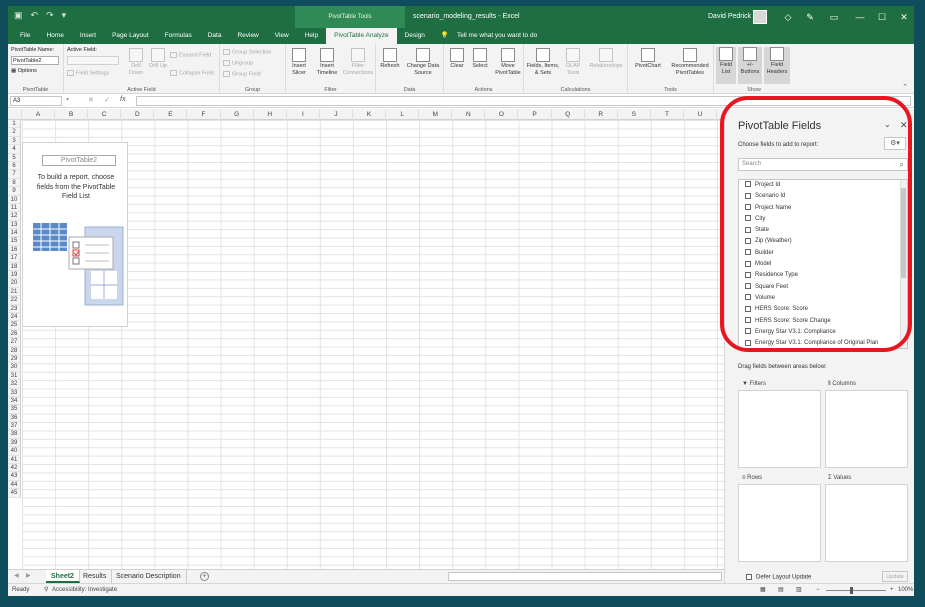 This screenshot has width=925, height=607. Describe the element at coordinates (370, 114) in the screenshot. I see `column-header: K` at that location.